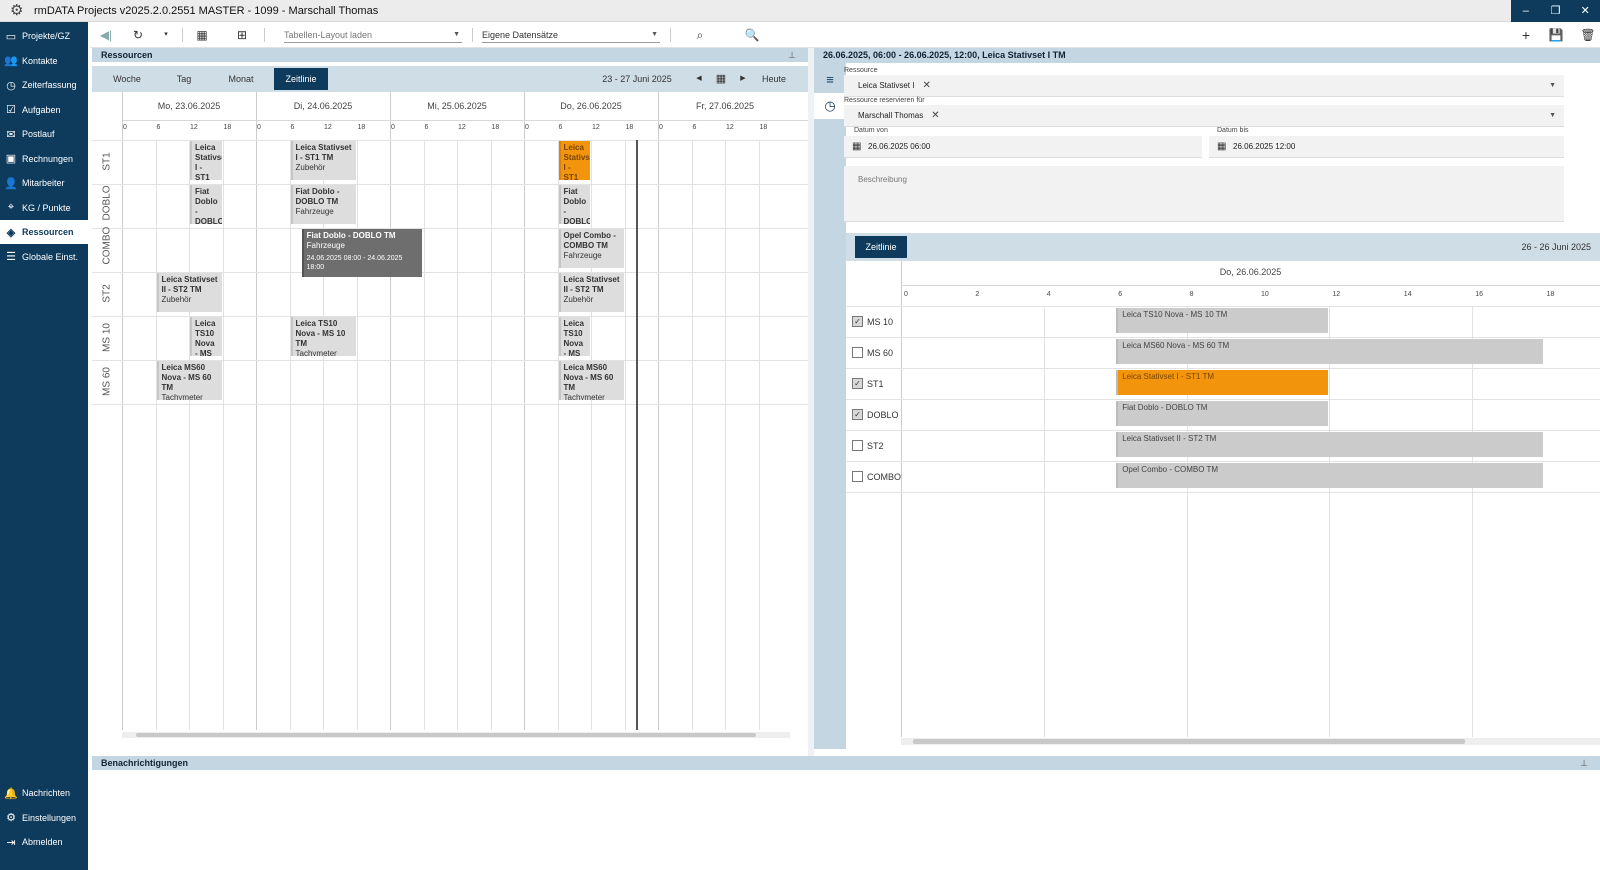 Image resolution: width=1600 pixels, height=870 pixels. What do you see at coordinates (1588, 35) in the screenshot?
I see `delete-icon: 🗑` at bounding box center [1588, 35].